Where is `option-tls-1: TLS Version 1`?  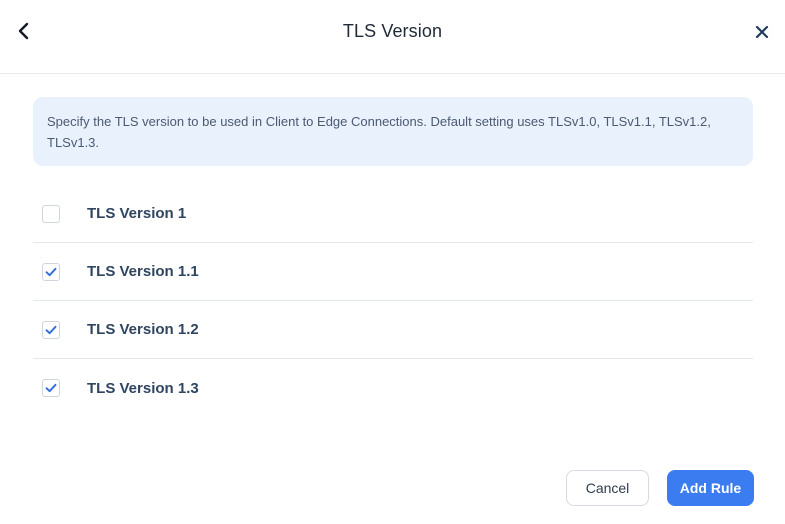 option-tls-1: TLS Version 1 is located at coordinates (393, 214).